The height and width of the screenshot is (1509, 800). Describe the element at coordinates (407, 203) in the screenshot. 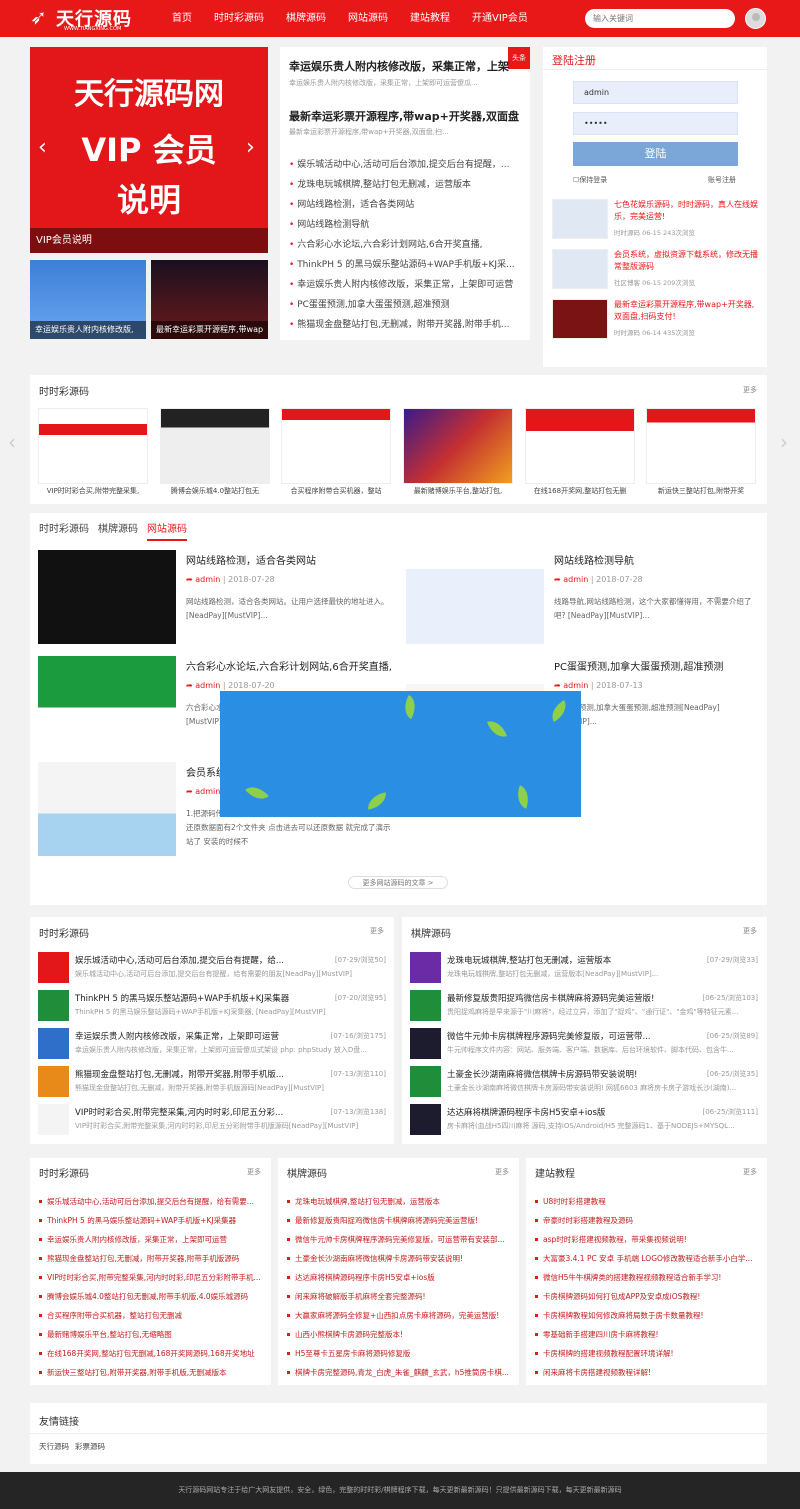

I see `news-list-item: • 网站线路检测，适合各类网站` at that location.